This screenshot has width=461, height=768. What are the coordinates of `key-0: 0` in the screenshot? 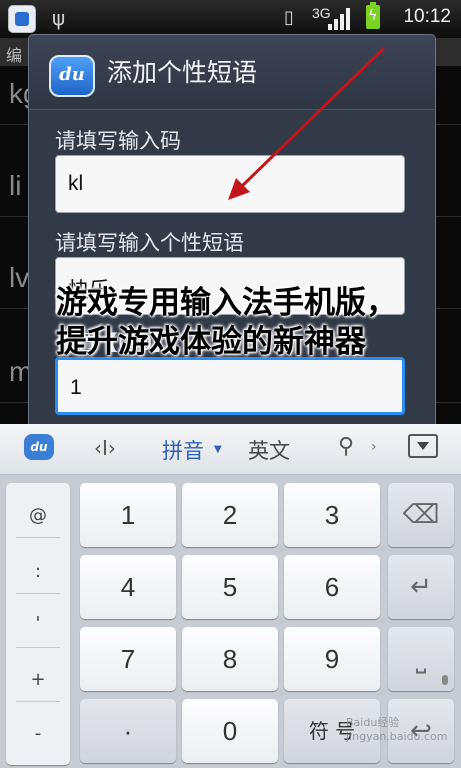 It's located at (230, 731).